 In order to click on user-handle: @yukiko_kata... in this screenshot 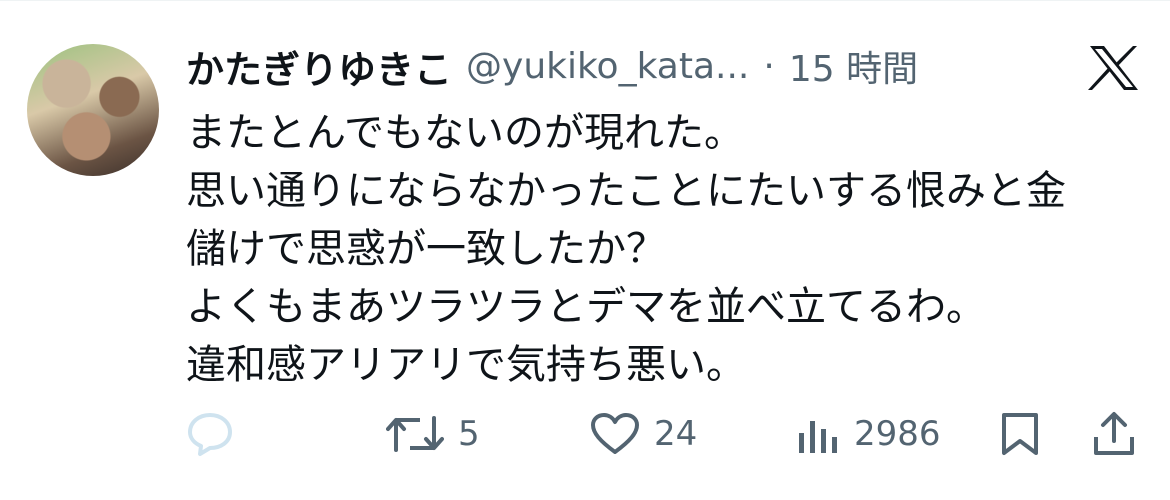, I will do `click(607, 66)`.